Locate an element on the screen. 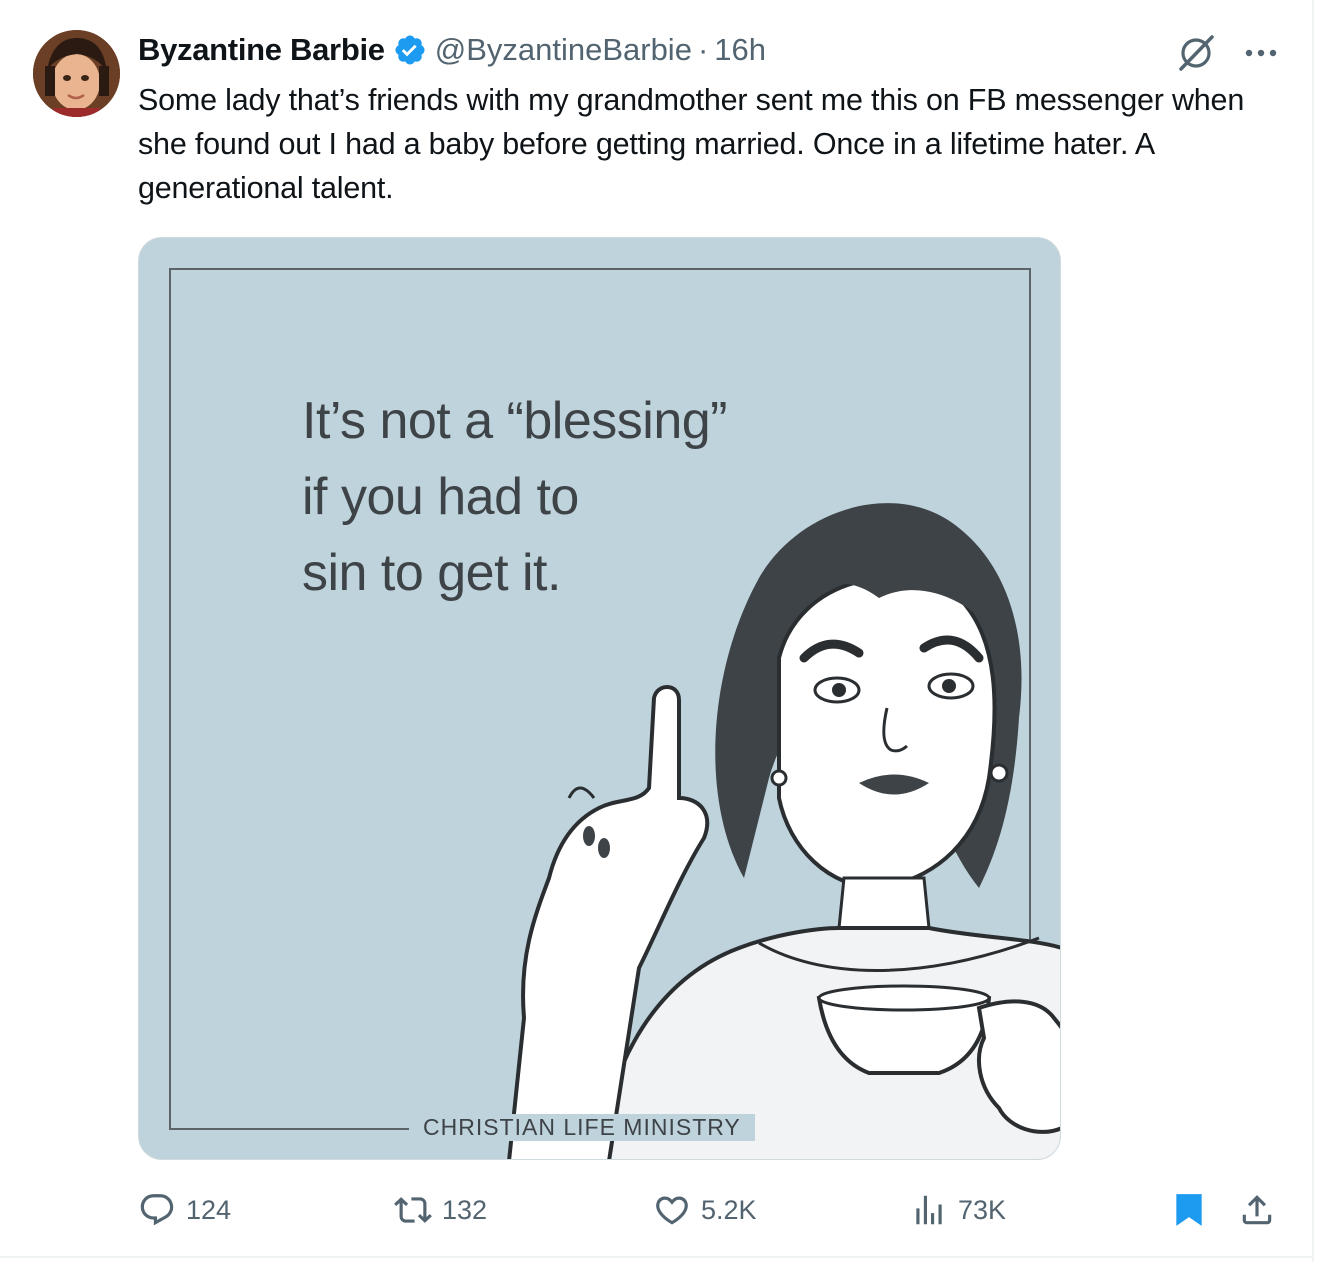 The width and height of the screenshot is (1320, 1262). reply-icon is located at coordinates (157, 1210).